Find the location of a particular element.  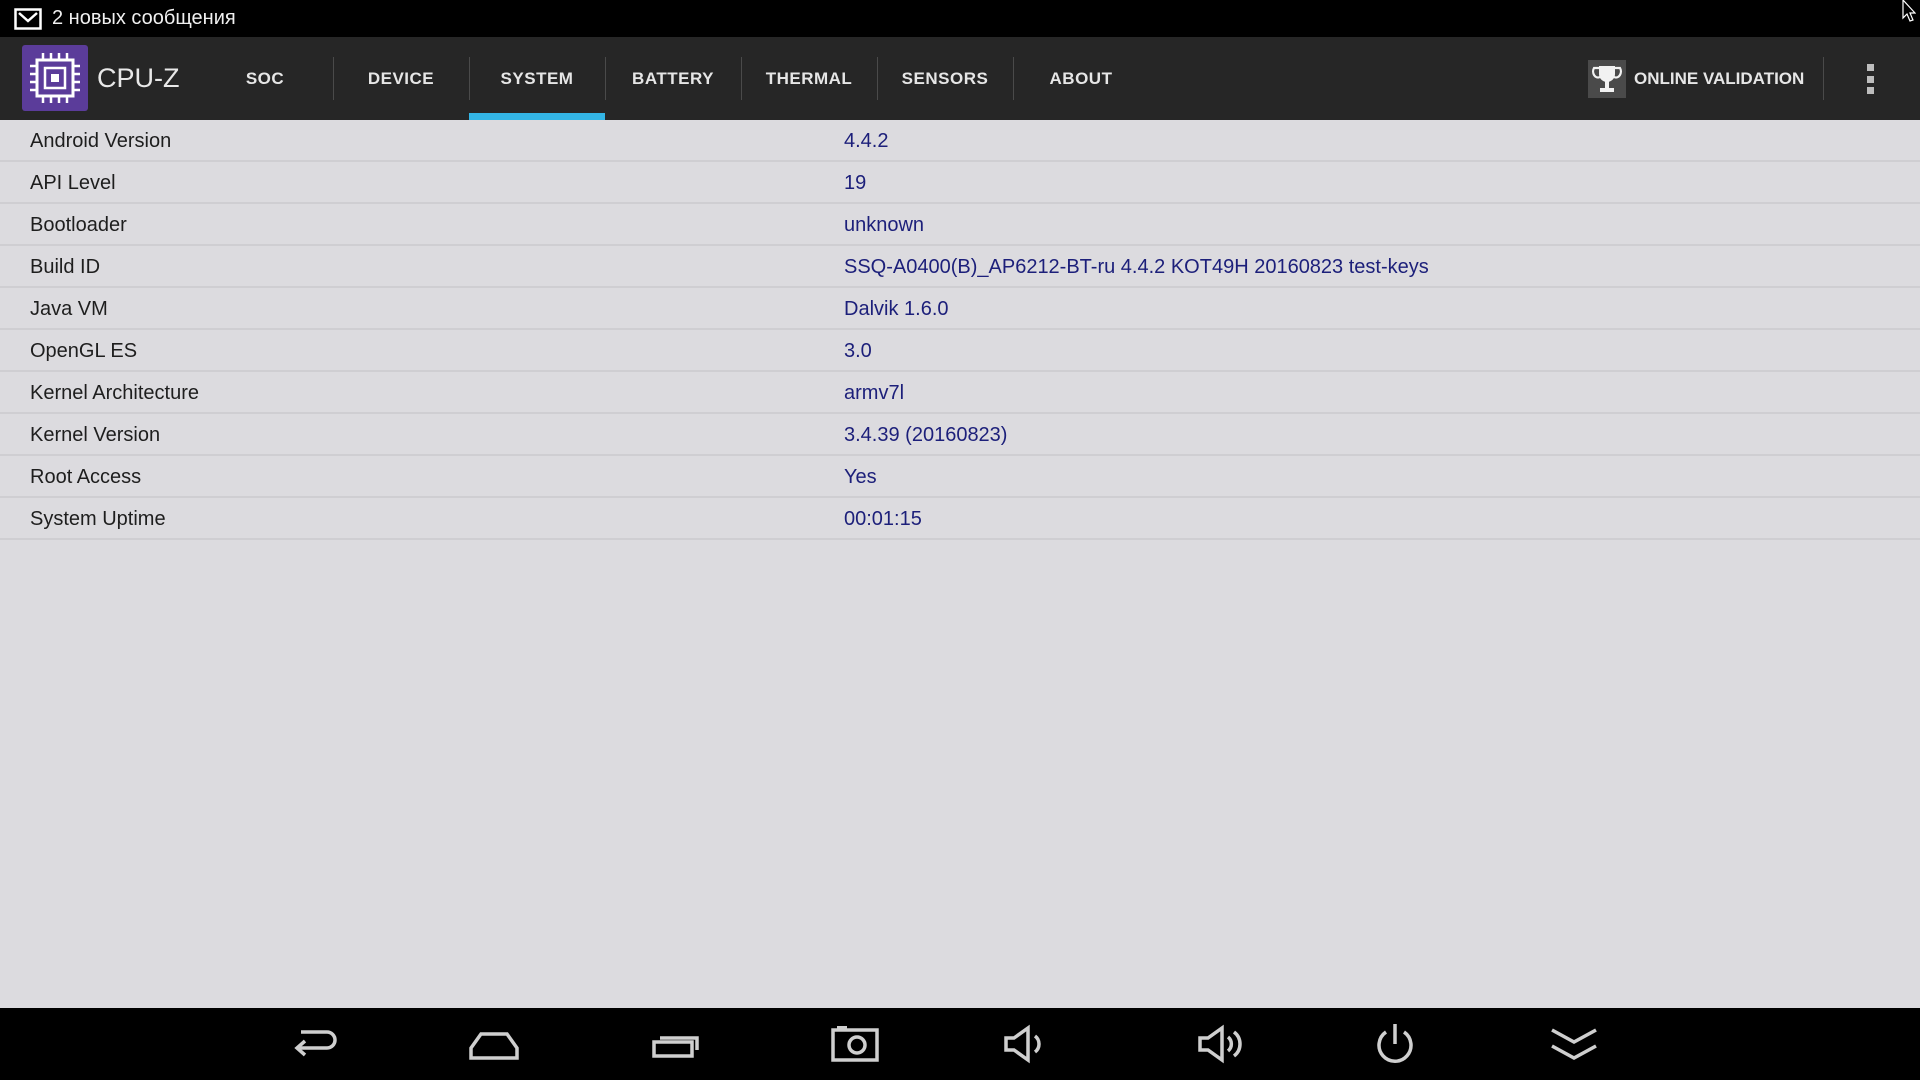

info-value: armv7l is located at coordinates (874, 393).